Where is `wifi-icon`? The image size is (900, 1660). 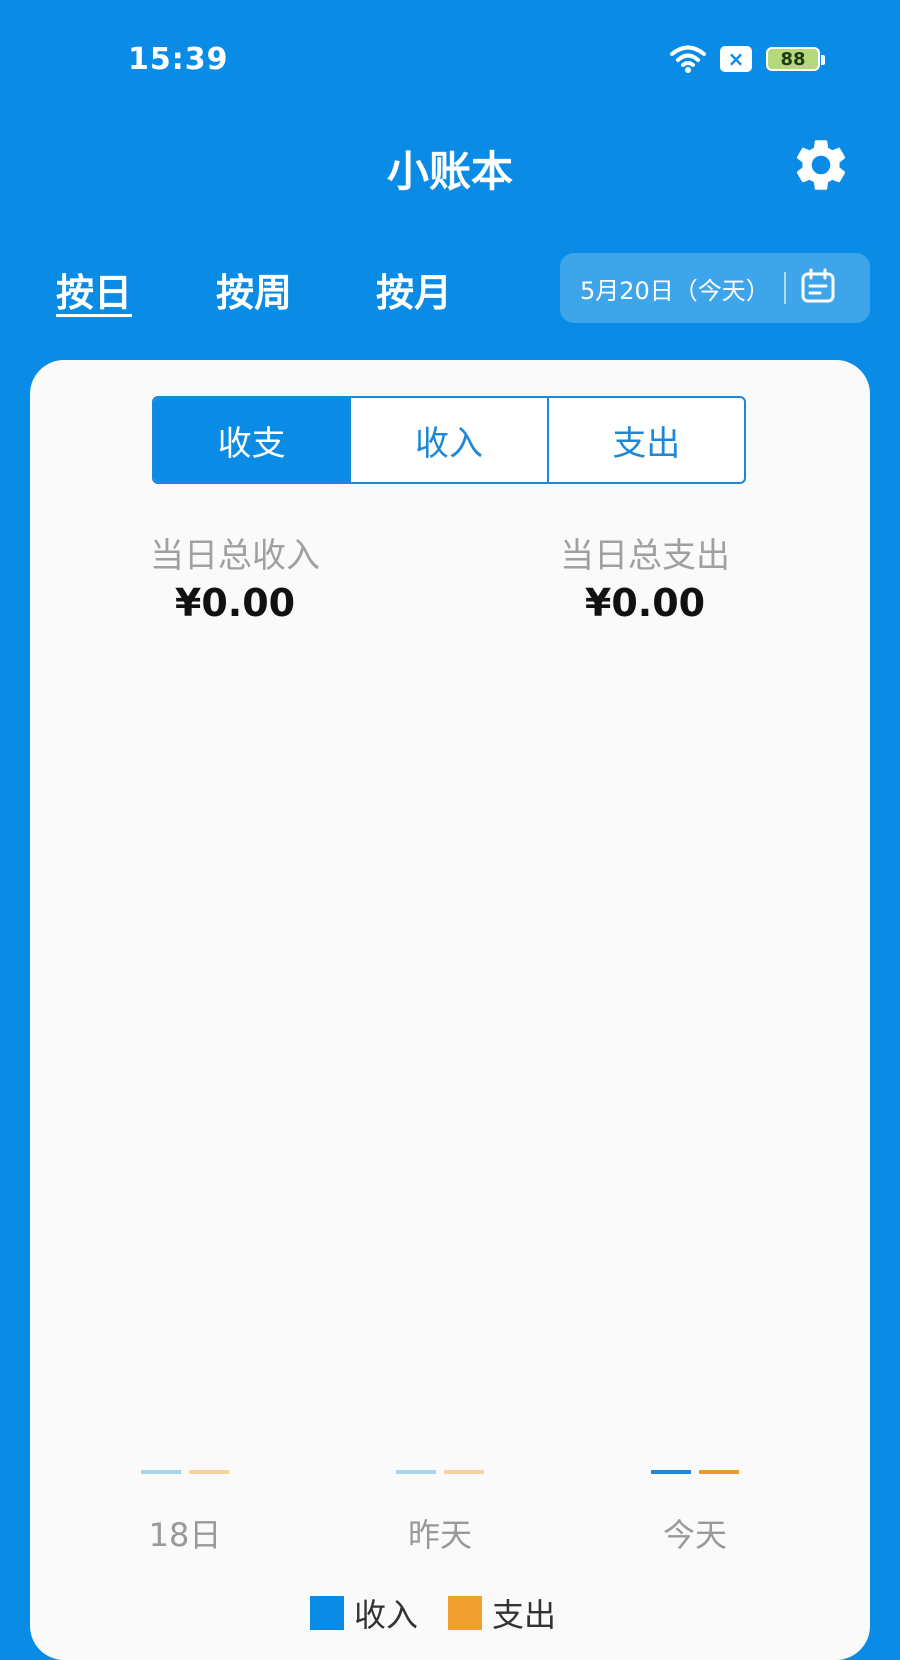
wifi-icon is located at coordinates (688, 59).